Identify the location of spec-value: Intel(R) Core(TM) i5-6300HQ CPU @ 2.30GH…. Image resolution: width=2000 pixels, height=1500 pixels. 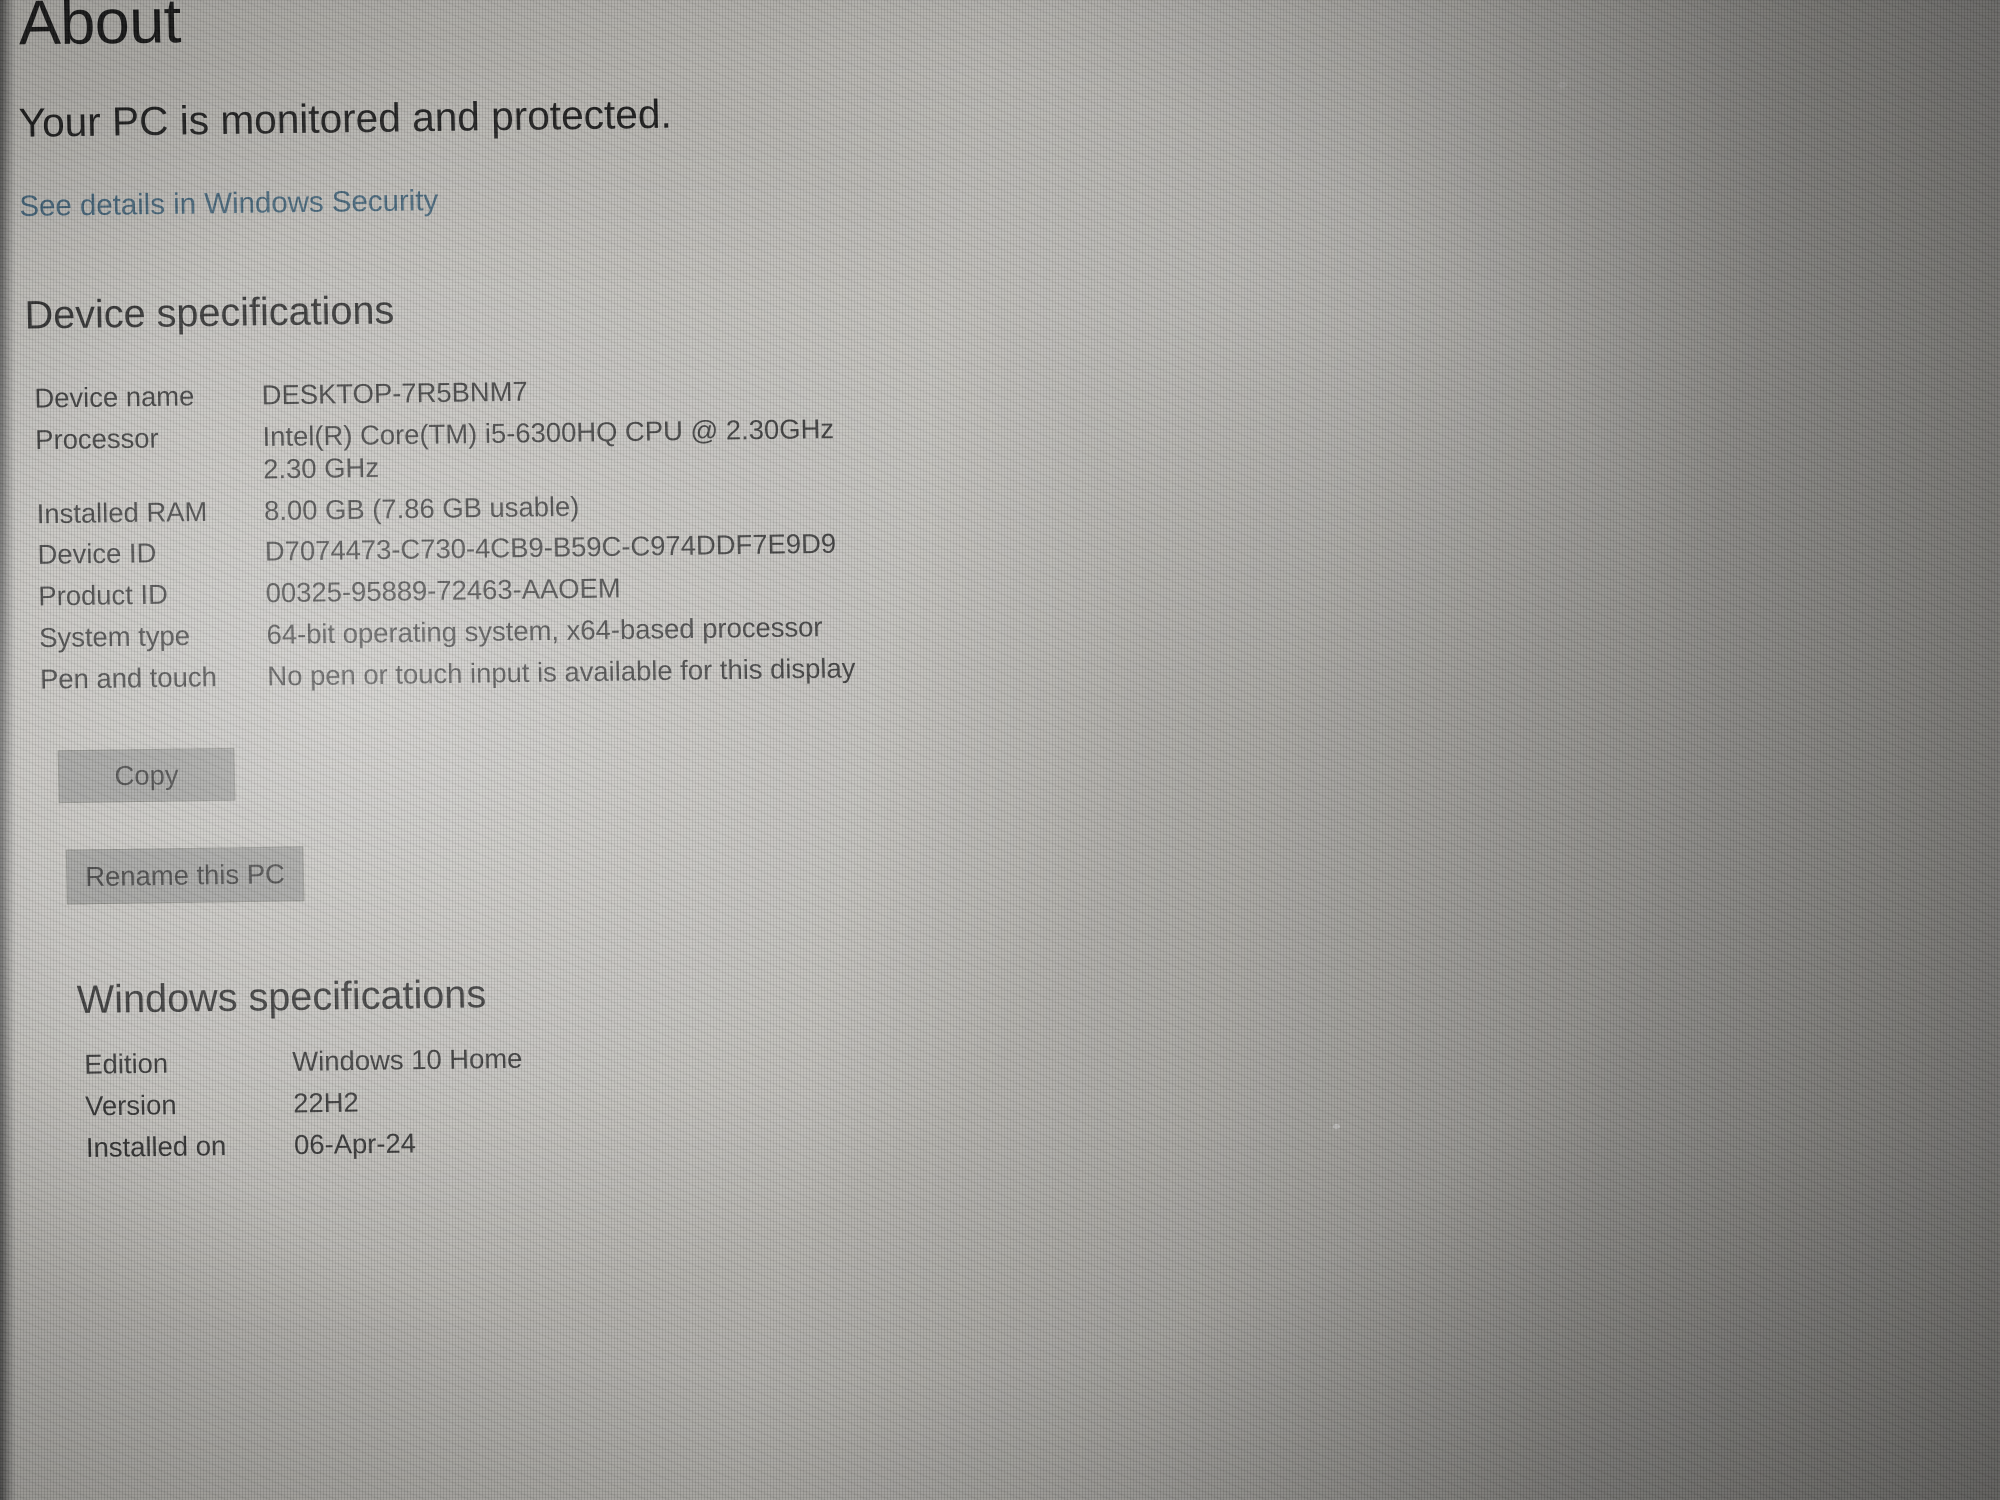
(548, 449).